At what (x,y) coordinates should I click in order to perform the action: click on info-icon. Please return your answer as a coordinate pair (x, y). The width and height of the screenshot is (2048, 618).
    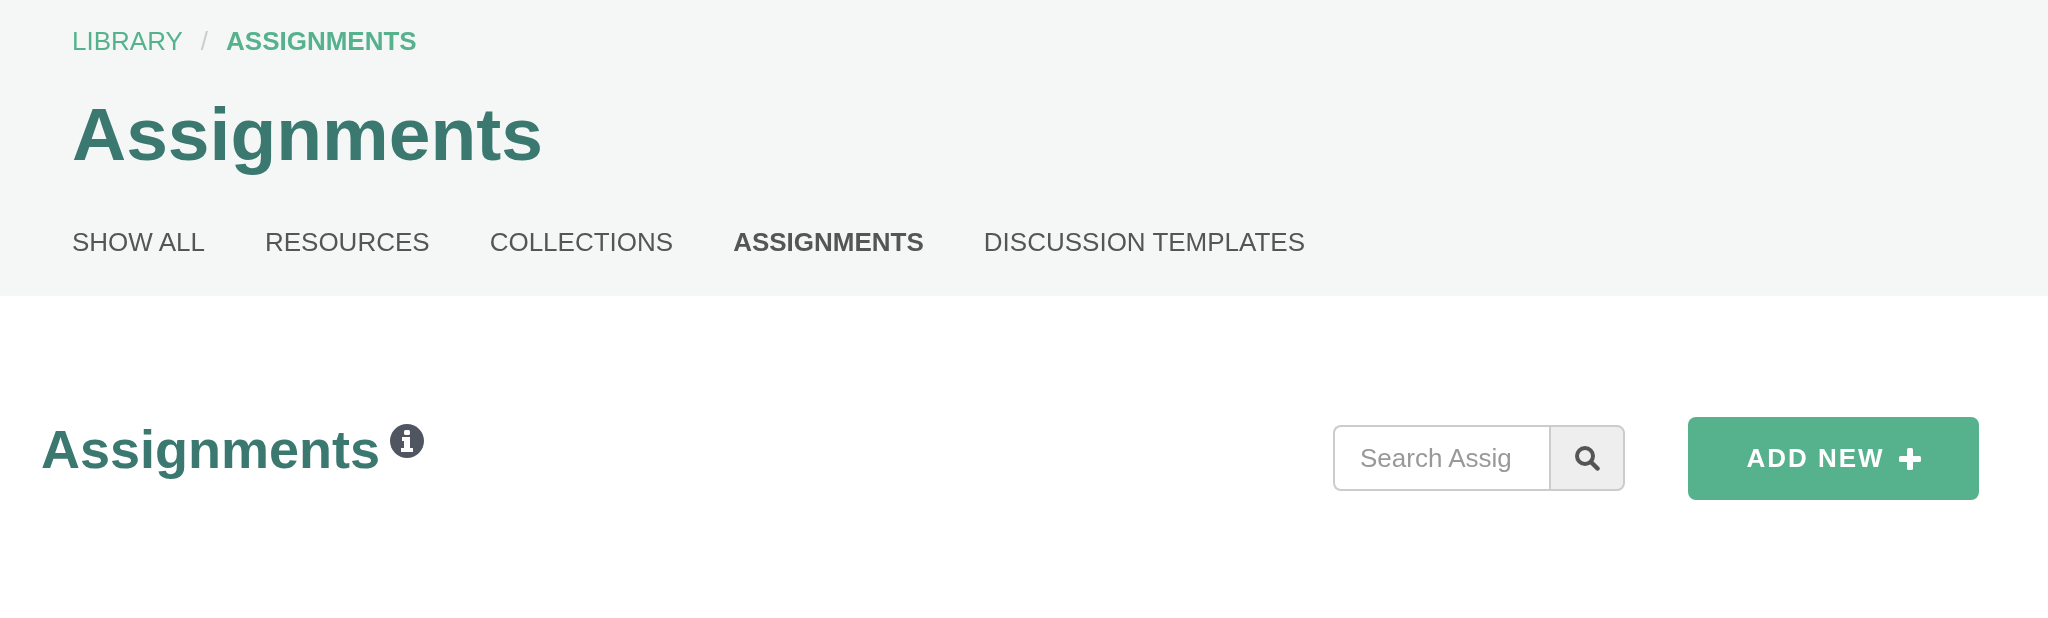
    Looking at the image, I should click on (407, 441).